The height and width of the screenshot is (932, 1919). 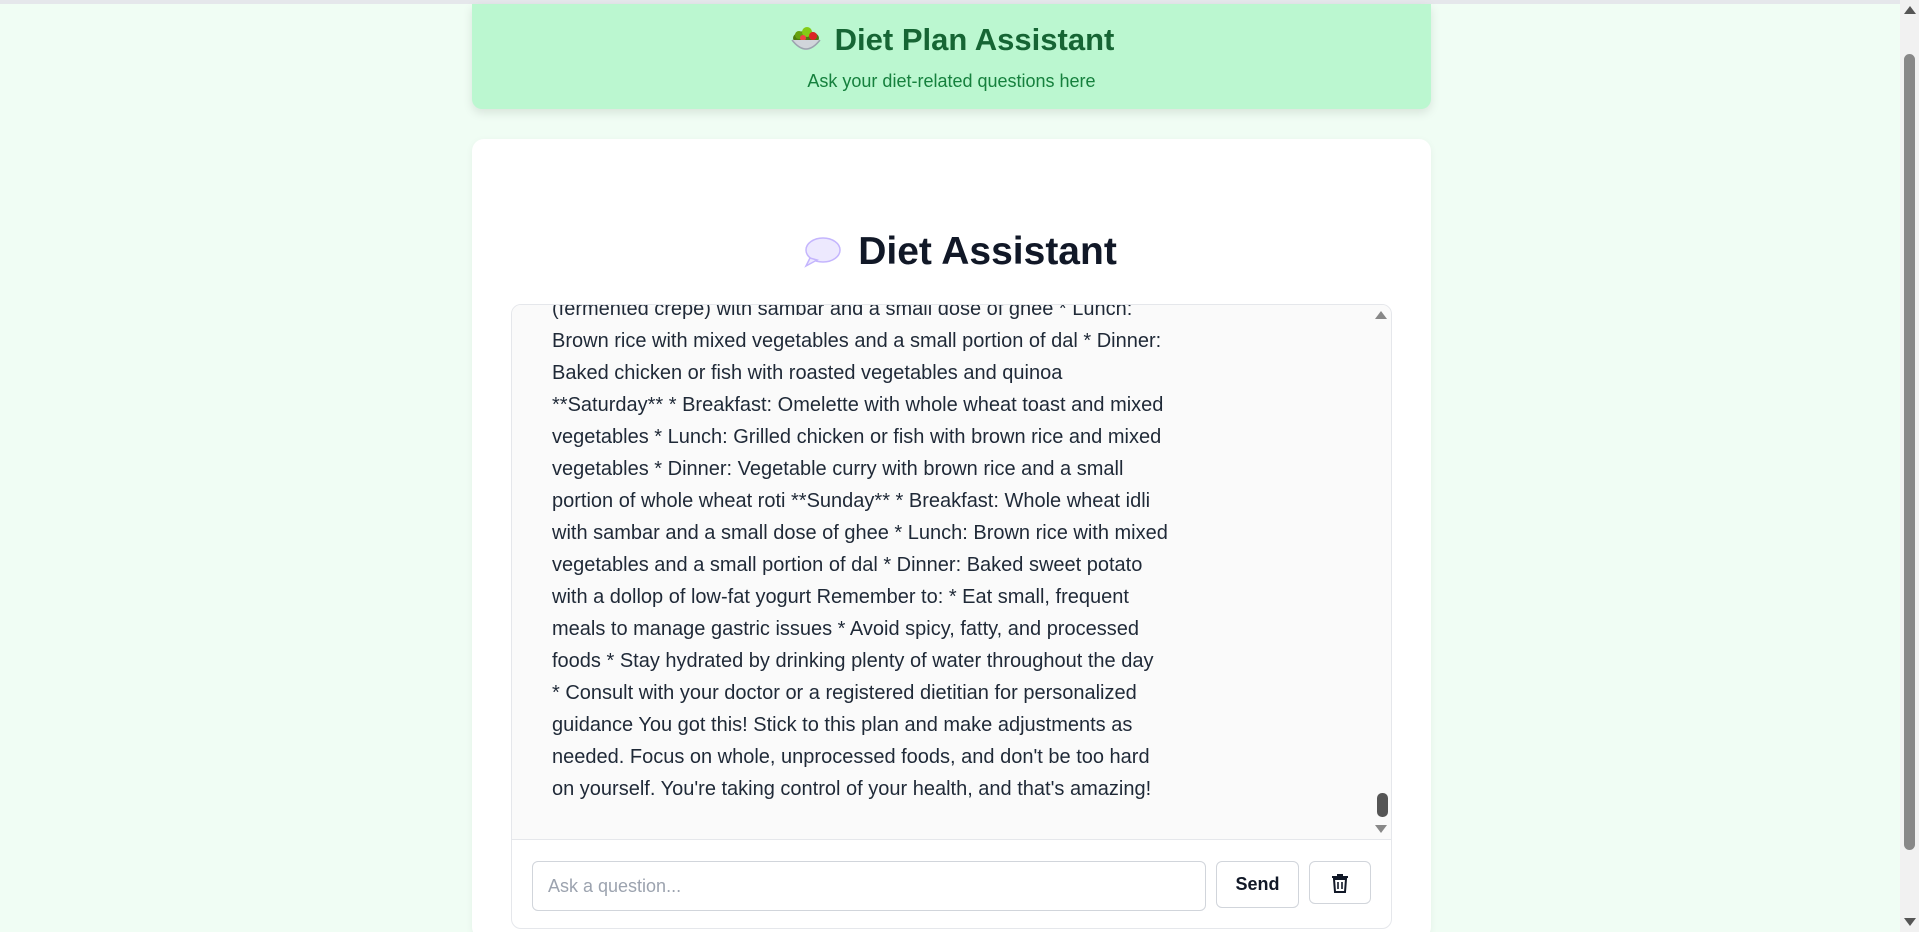 What do you see at coordinates (1257, 884) in the screenshot?
I see `send-button: Send` at bounding box center [1257, 884].